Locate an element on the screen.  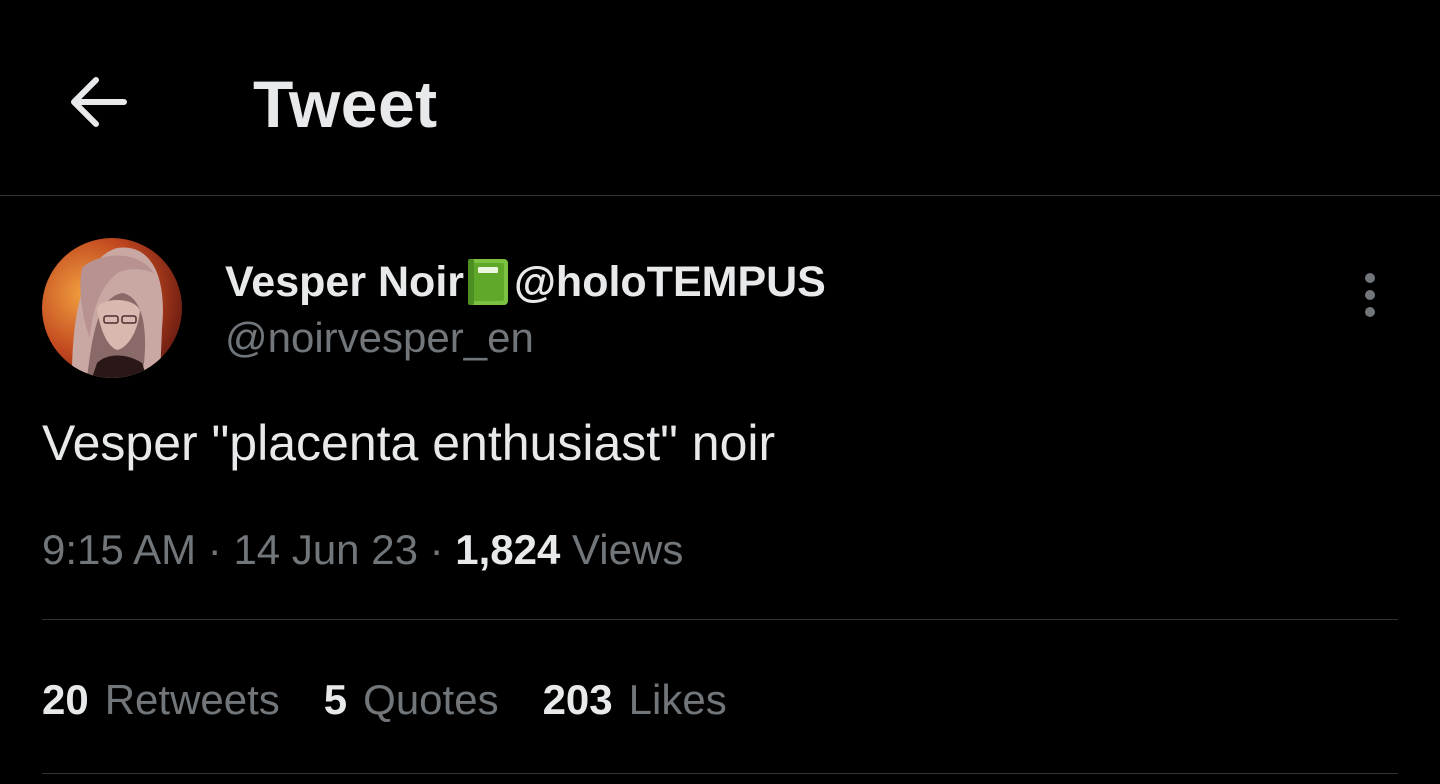
back-button is located at coordinates (98, 102).